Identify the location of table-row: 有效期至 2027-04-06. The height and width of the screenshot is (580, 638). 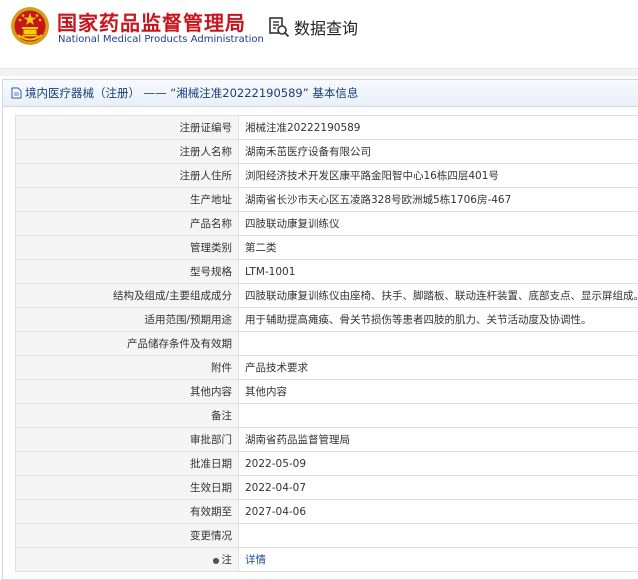
(326, 511).